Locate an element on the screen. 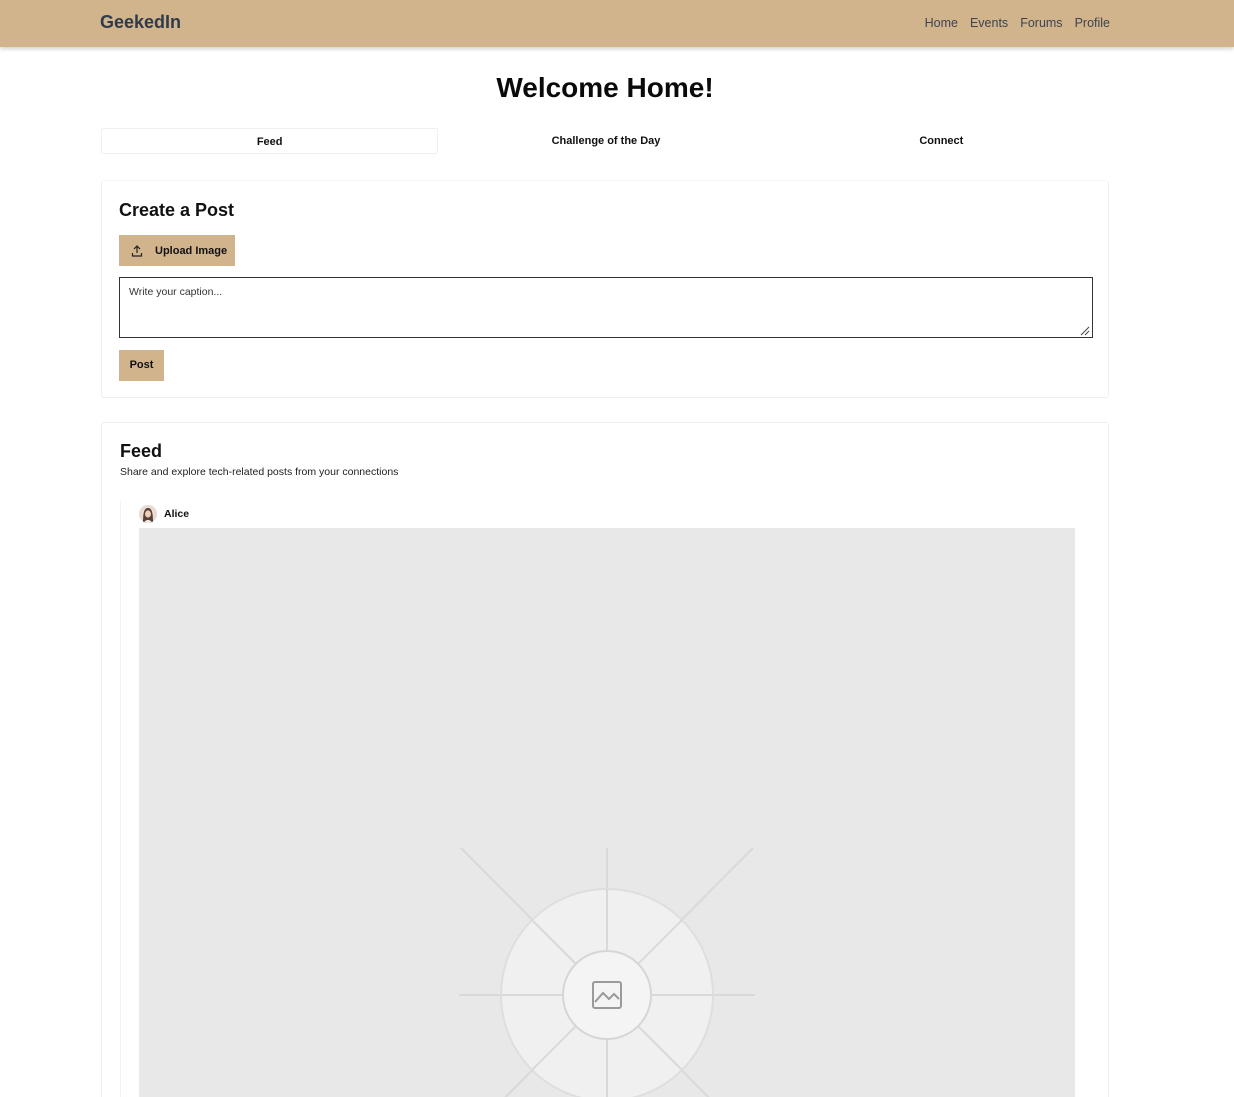 Image resolution: width=1234 pixels, height=1097 pixels. post-button: Post is located at coordinates (141, 365).